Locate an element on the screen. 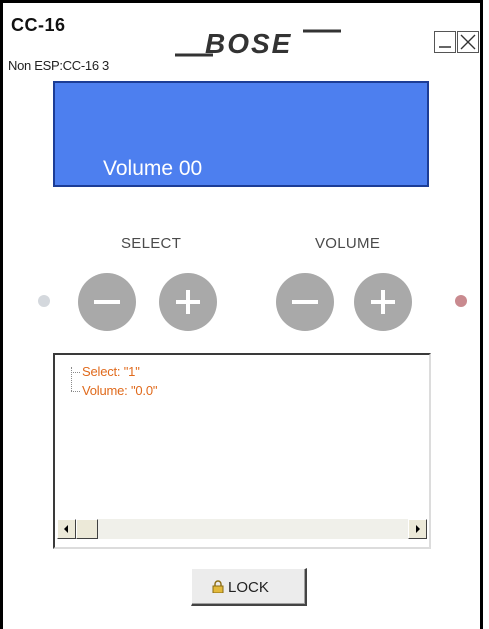 This screenshot has height=629, width=489. bose-logo: BOSE is located at coordinates (258, 43).